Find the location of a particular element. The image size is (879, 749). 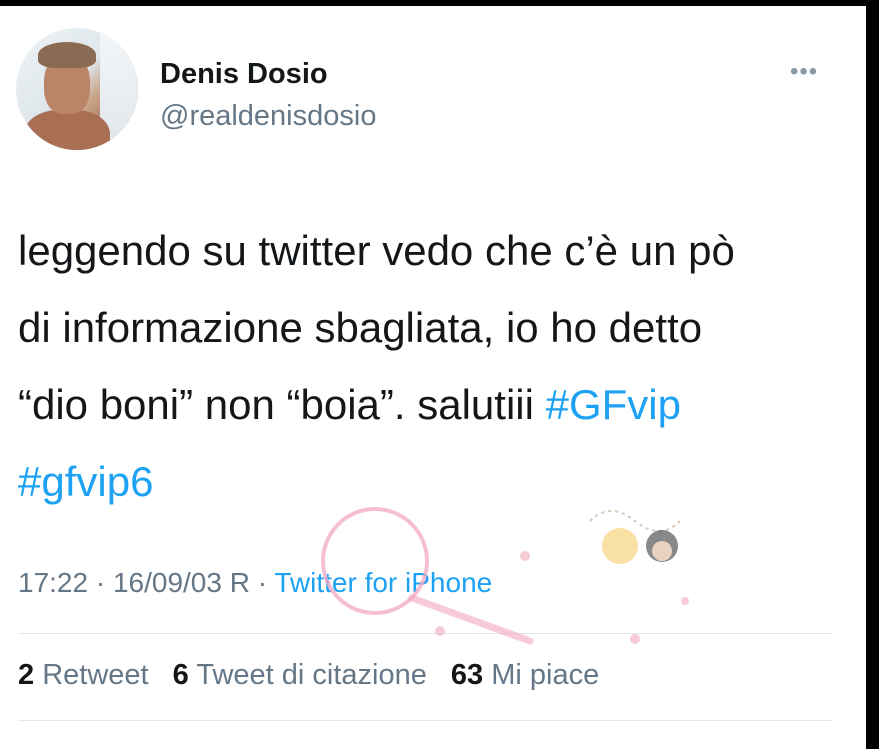

hashtag-link: #gfvip6 is located at coordinates (85, 481).